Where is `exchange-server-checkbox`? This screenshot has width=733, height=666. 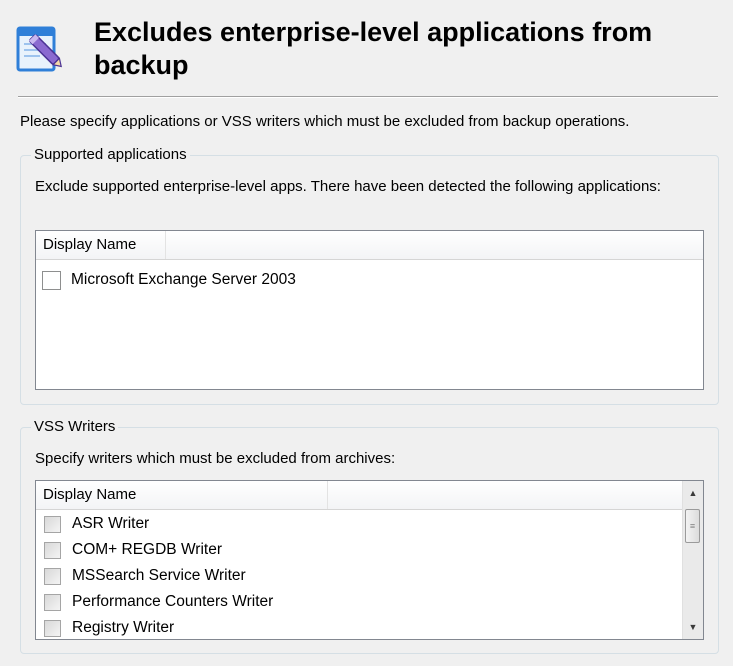 exchange-server-checkbox is located at coordinates (51, 280).